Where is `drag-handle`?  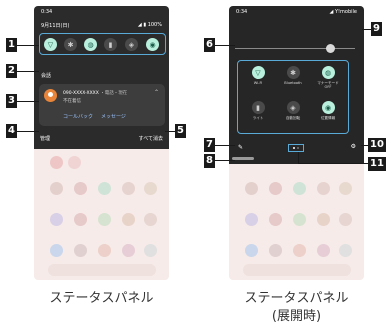
drag-handle is located at coordinates (243, 158).